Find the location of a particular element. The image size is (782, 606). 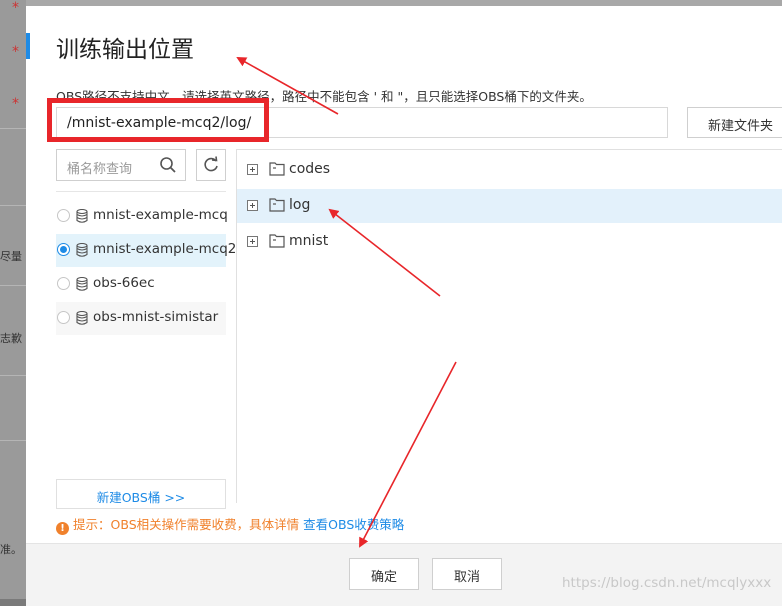

bucket-item: obs-66ec is located at coordinates (141, 284).